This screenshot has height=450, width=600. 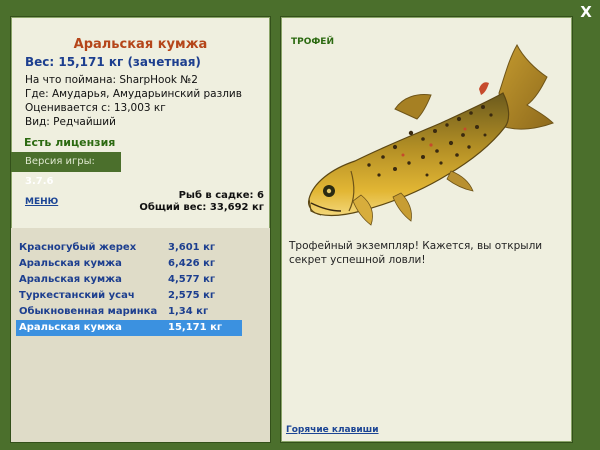 What do you see at coordinates (192, 295) in the screenshot?
I see `catch-weight: 2,575 кг` at bounding box center [192, 295].